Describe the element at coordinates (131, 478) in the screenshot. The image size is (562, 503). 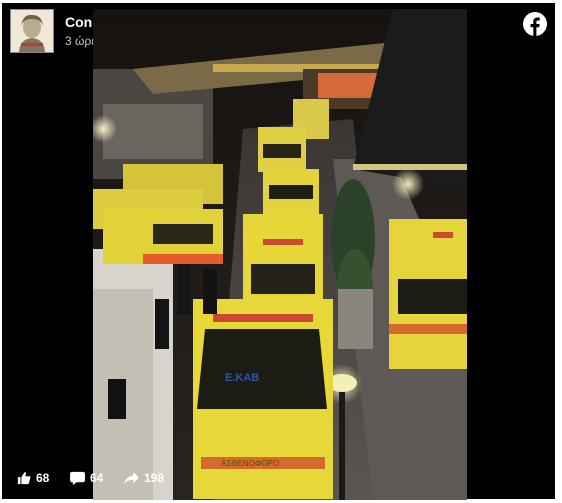
I see `share-arrow-icon` at that location.